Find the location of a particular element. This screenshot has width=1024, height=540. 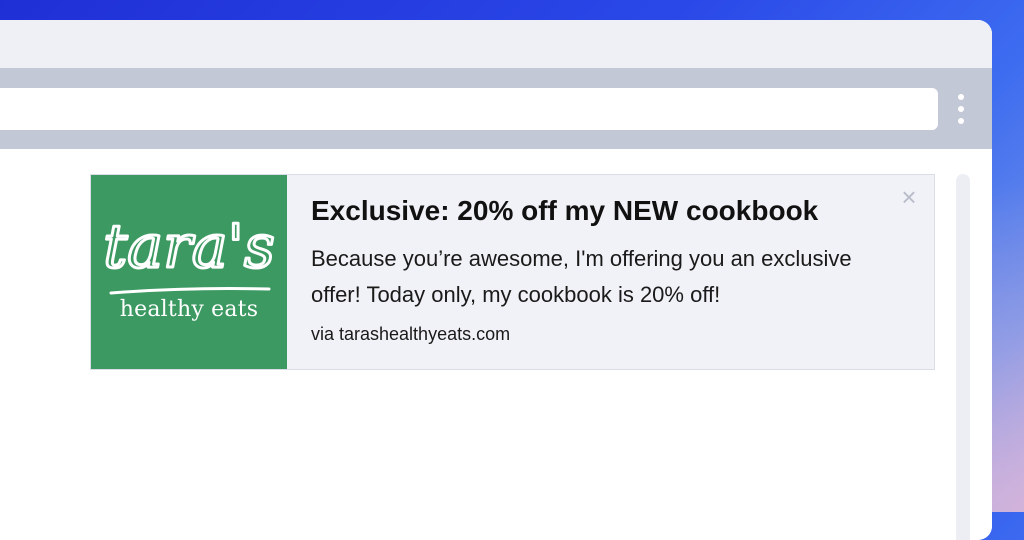

brand-logo: tara's healthy eats is located at coordinates (189, 272).